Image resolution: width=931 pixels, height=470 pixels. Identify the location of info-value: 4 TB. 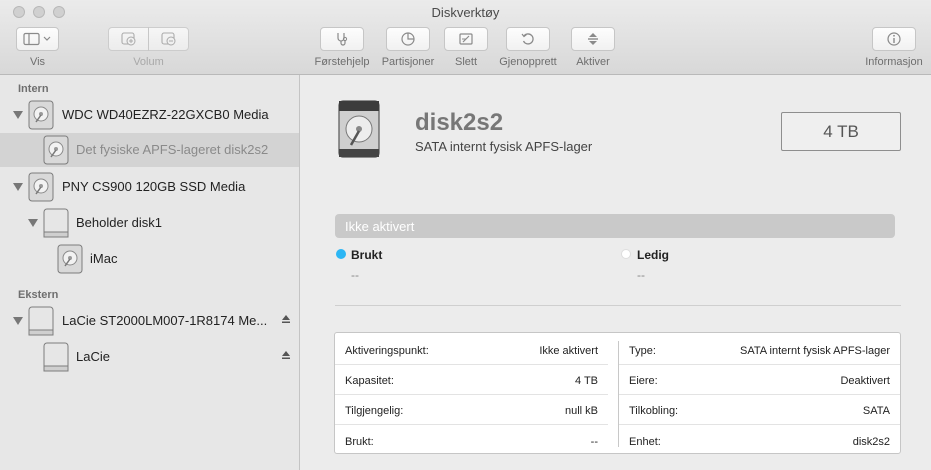
(586, 381).